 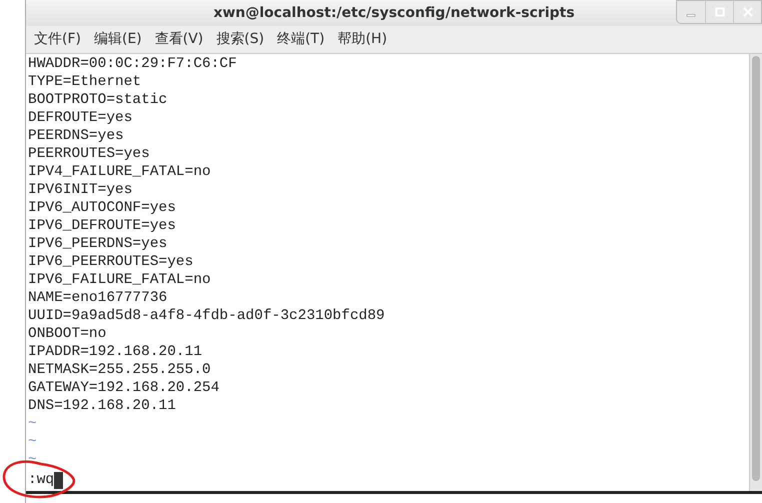 What do you see at coordinates (119, 370) in the screenshot?
I see `config-line: NETMASK=255.255.255.0` at bounding box center [119, 370].